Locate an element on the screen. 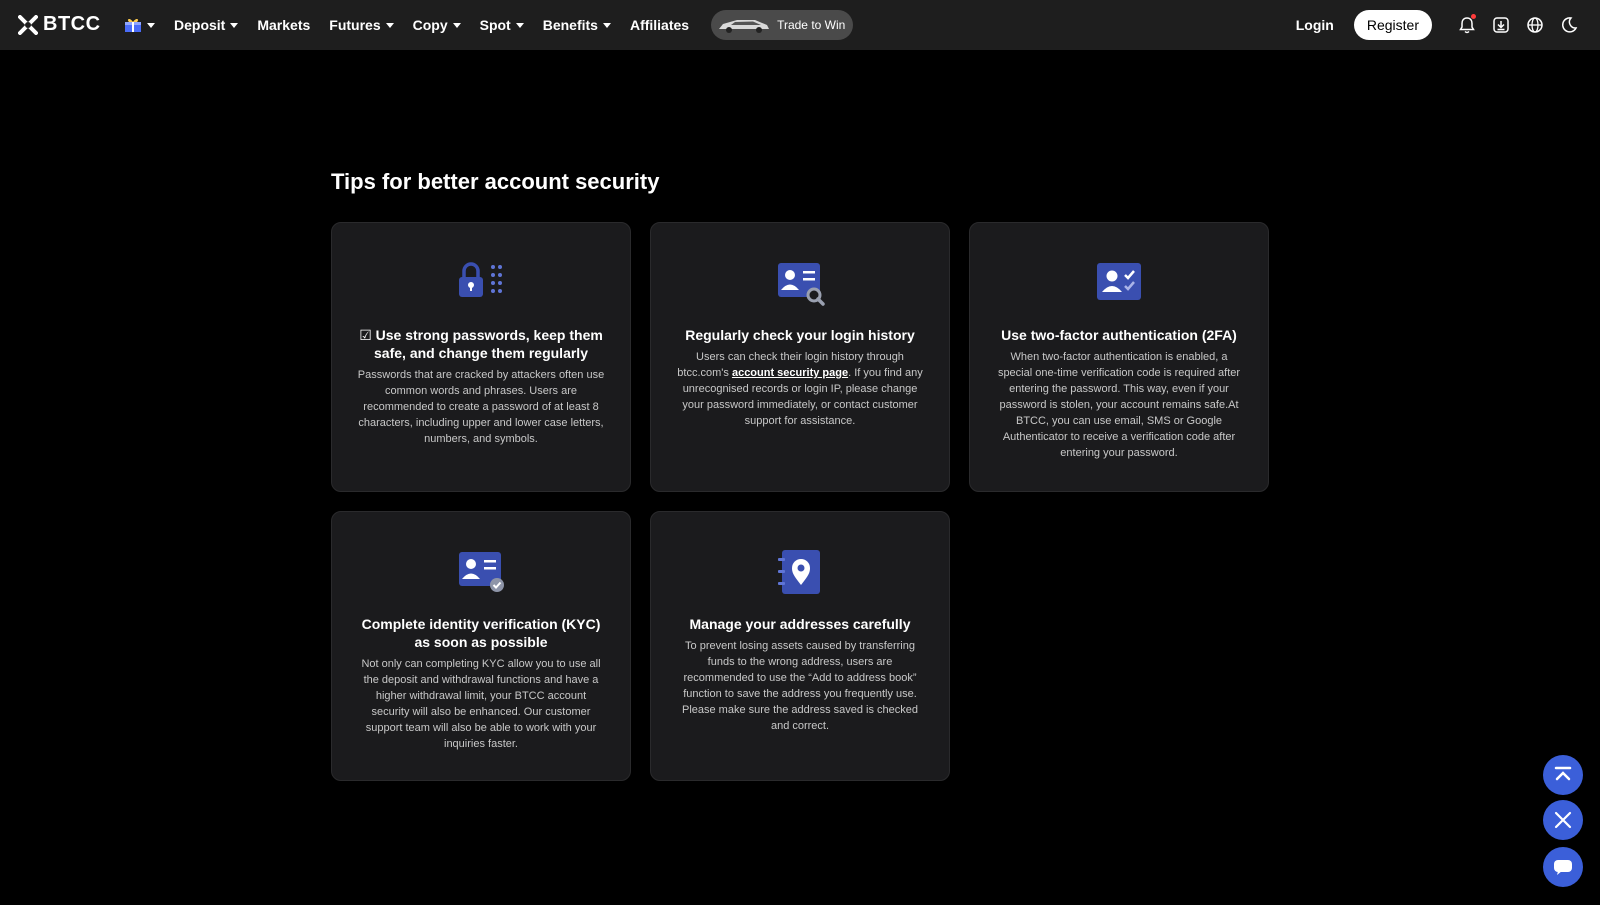 Image resolution: width=1600 pixels, height=905 pixels. x-social-icon is located at coordinates (1563, 820).